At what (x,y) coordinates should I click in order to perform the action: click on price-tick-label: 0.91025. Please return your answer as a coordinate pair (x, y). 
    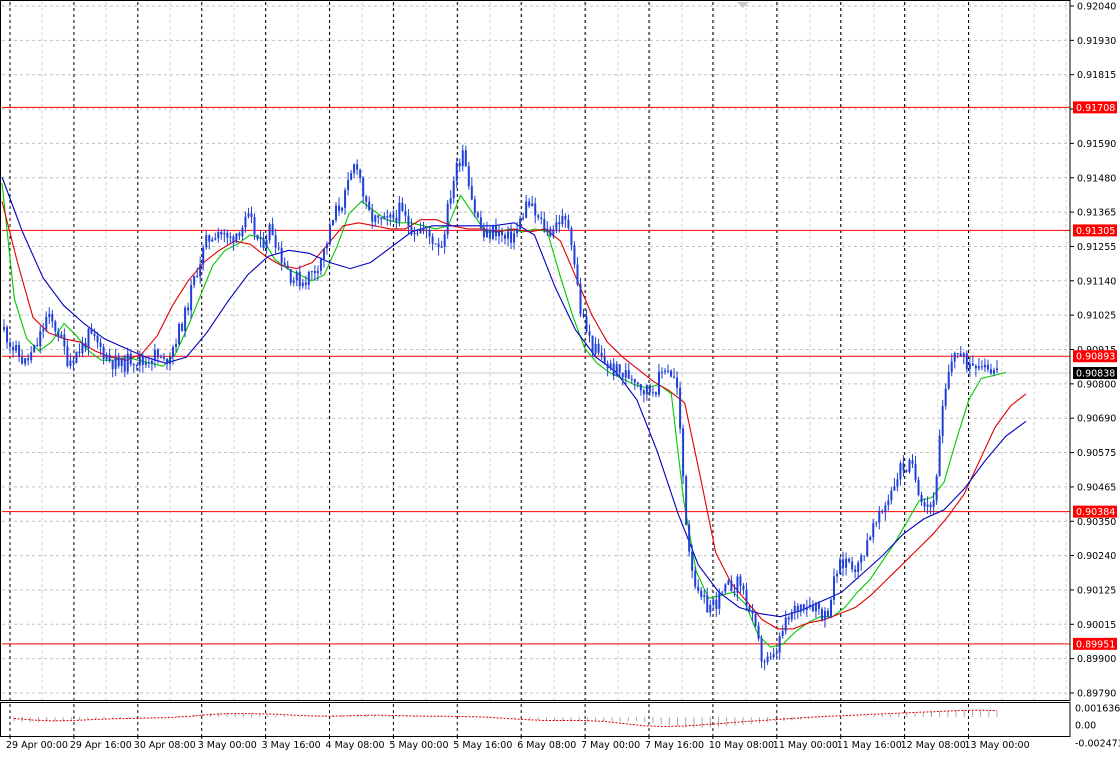
    Looking at the image, I should click on (1096, 316).